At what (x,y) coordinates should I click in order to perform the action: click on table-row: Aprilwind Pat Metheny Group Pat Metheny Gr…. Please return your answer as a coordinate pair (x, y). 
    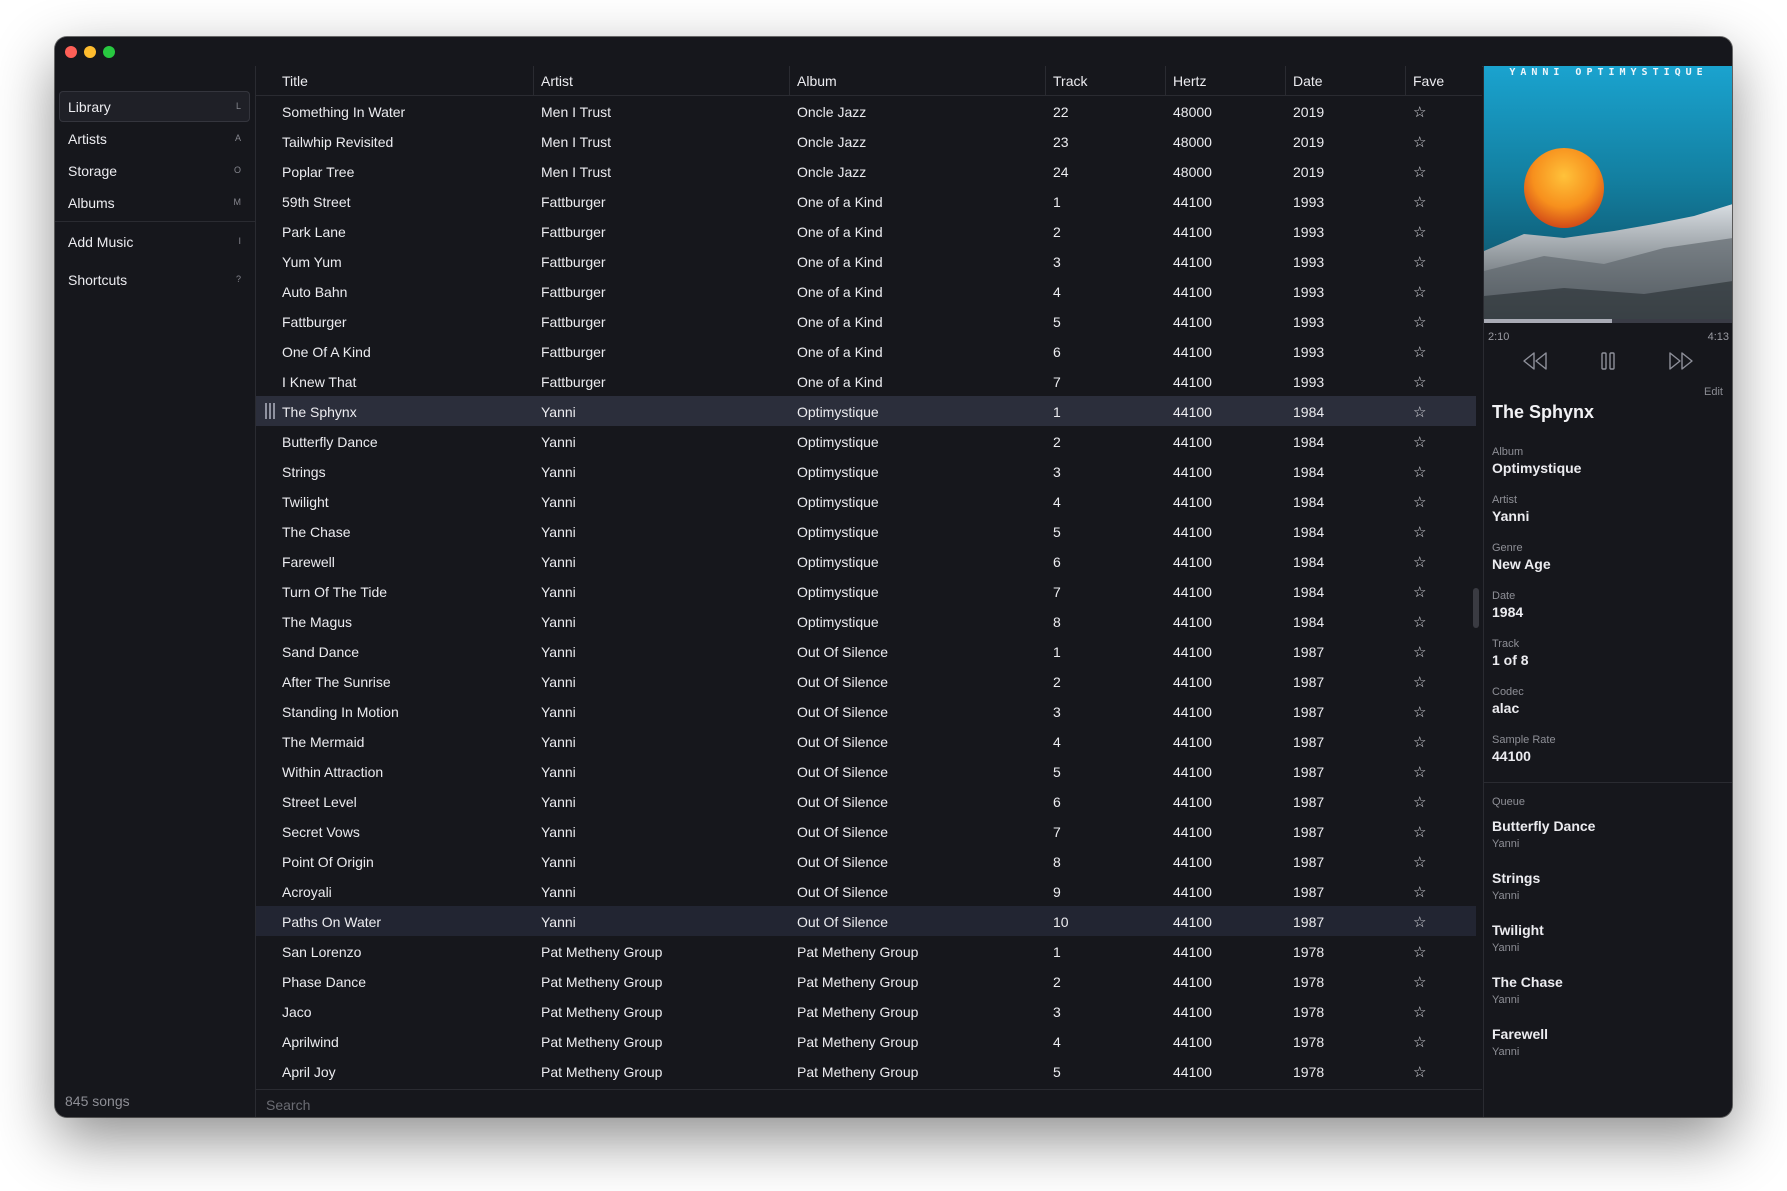
    Looking at the image, I should click on (866, 1041).